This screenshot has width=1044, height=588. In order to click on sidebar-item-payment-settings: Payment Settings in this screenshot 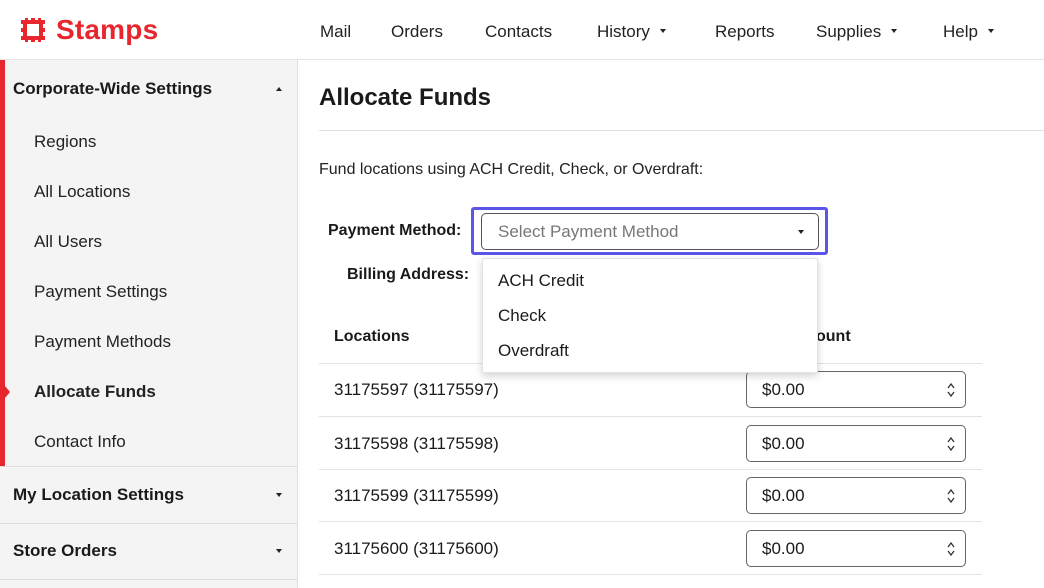, I will do `click(100, 292)`.